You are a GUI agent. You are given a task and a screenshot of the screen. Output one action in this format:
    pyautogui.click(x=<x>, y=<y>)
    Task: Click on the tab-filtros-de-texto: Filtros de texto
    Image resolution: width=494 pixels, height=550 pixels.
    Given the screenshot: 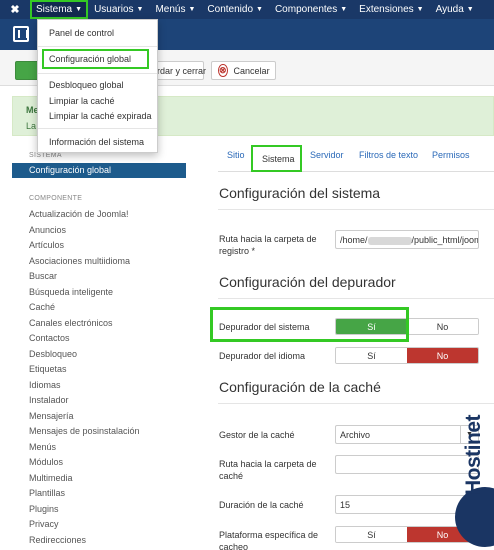 What is the action you would take?
    pyautogui.click(x=388, y=155)
    